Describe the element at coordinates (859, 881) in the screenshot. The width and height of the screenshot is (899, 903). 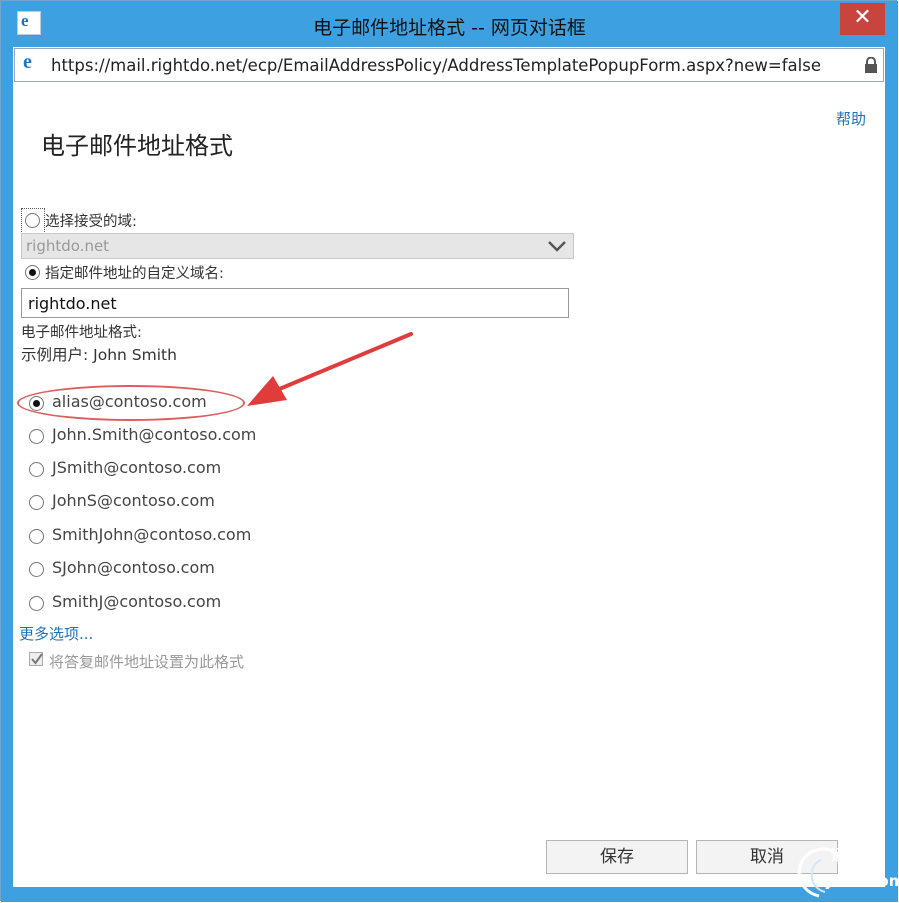
I see `watermark-text-domain: iyunv.com` at that location.